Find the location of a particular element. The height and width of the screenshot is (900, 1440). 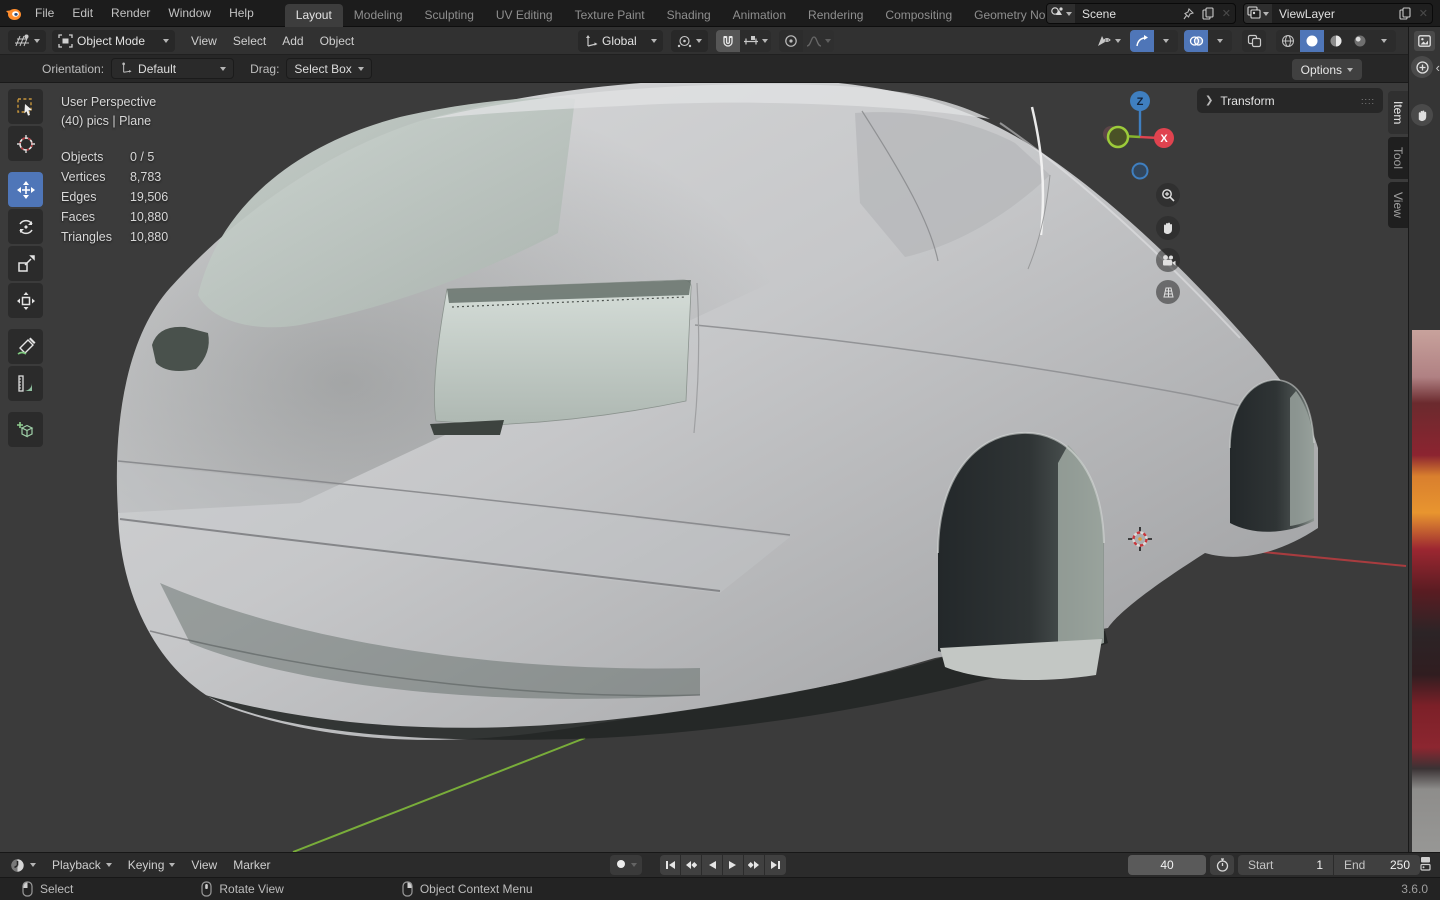

tool-annotate is located at coordinates (25, 346).